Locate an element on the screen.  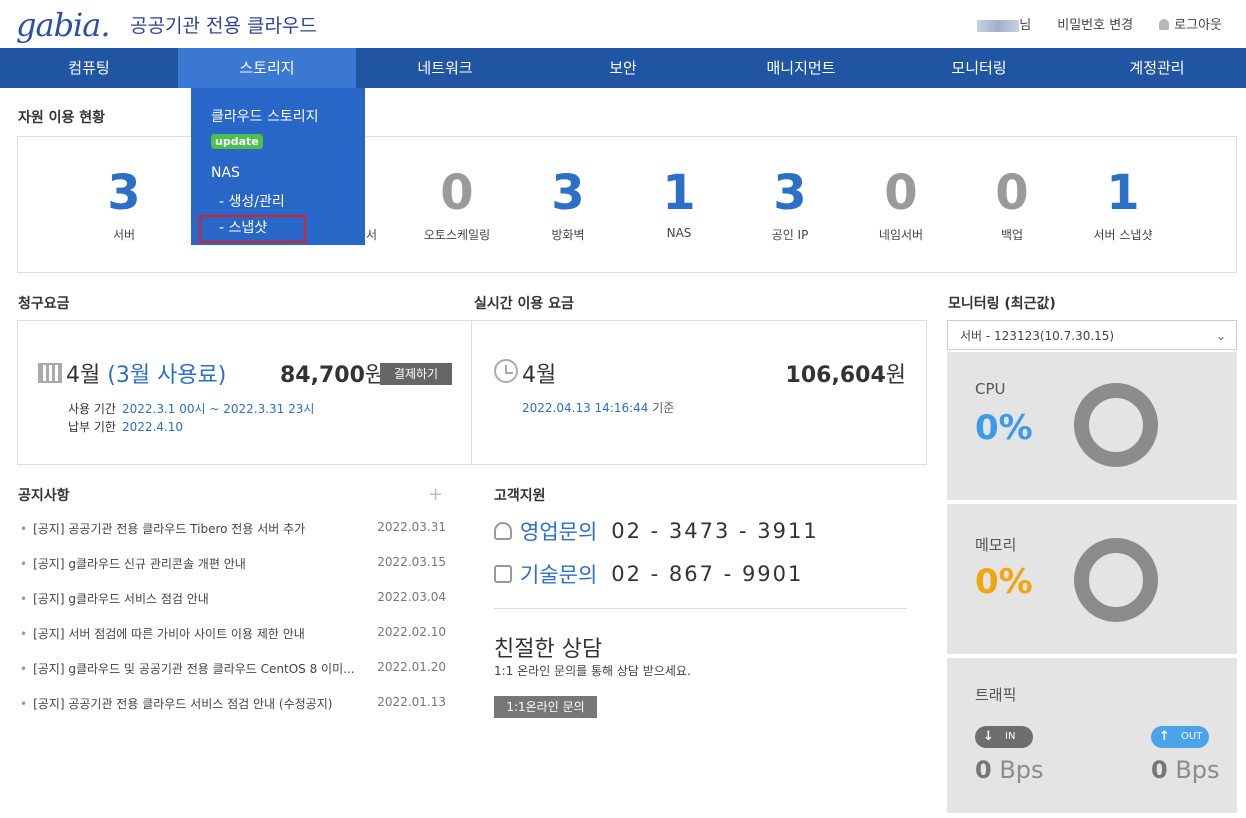
server-select: 서버 - 123123(10.7.30.15) ⌄ is located at coordinates (1092, 335).